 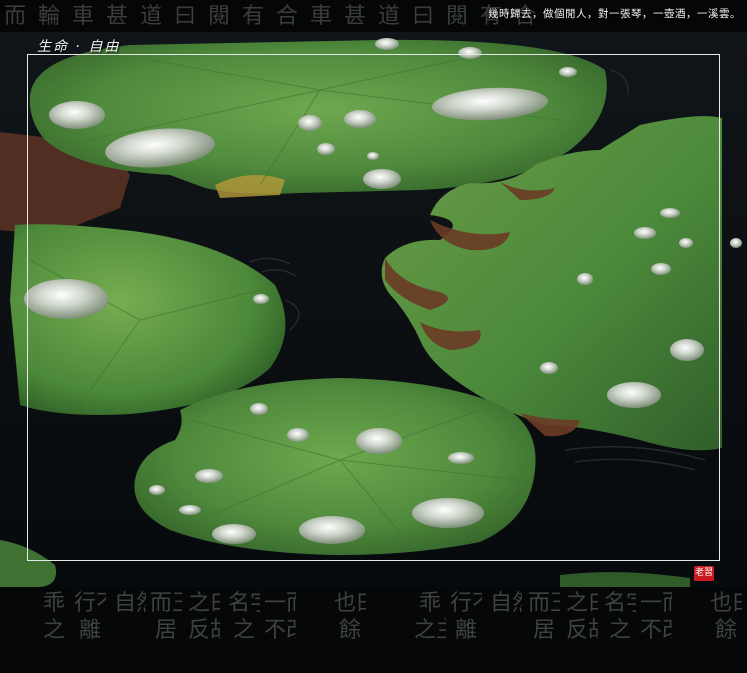 What do you see at coordinates (614, 14) in the screenshot?
I see `poem-caption: 幾時歸去，做個閒人，對一張琴，一壺酒，一溪雲。` at bounding box center [614, 14].